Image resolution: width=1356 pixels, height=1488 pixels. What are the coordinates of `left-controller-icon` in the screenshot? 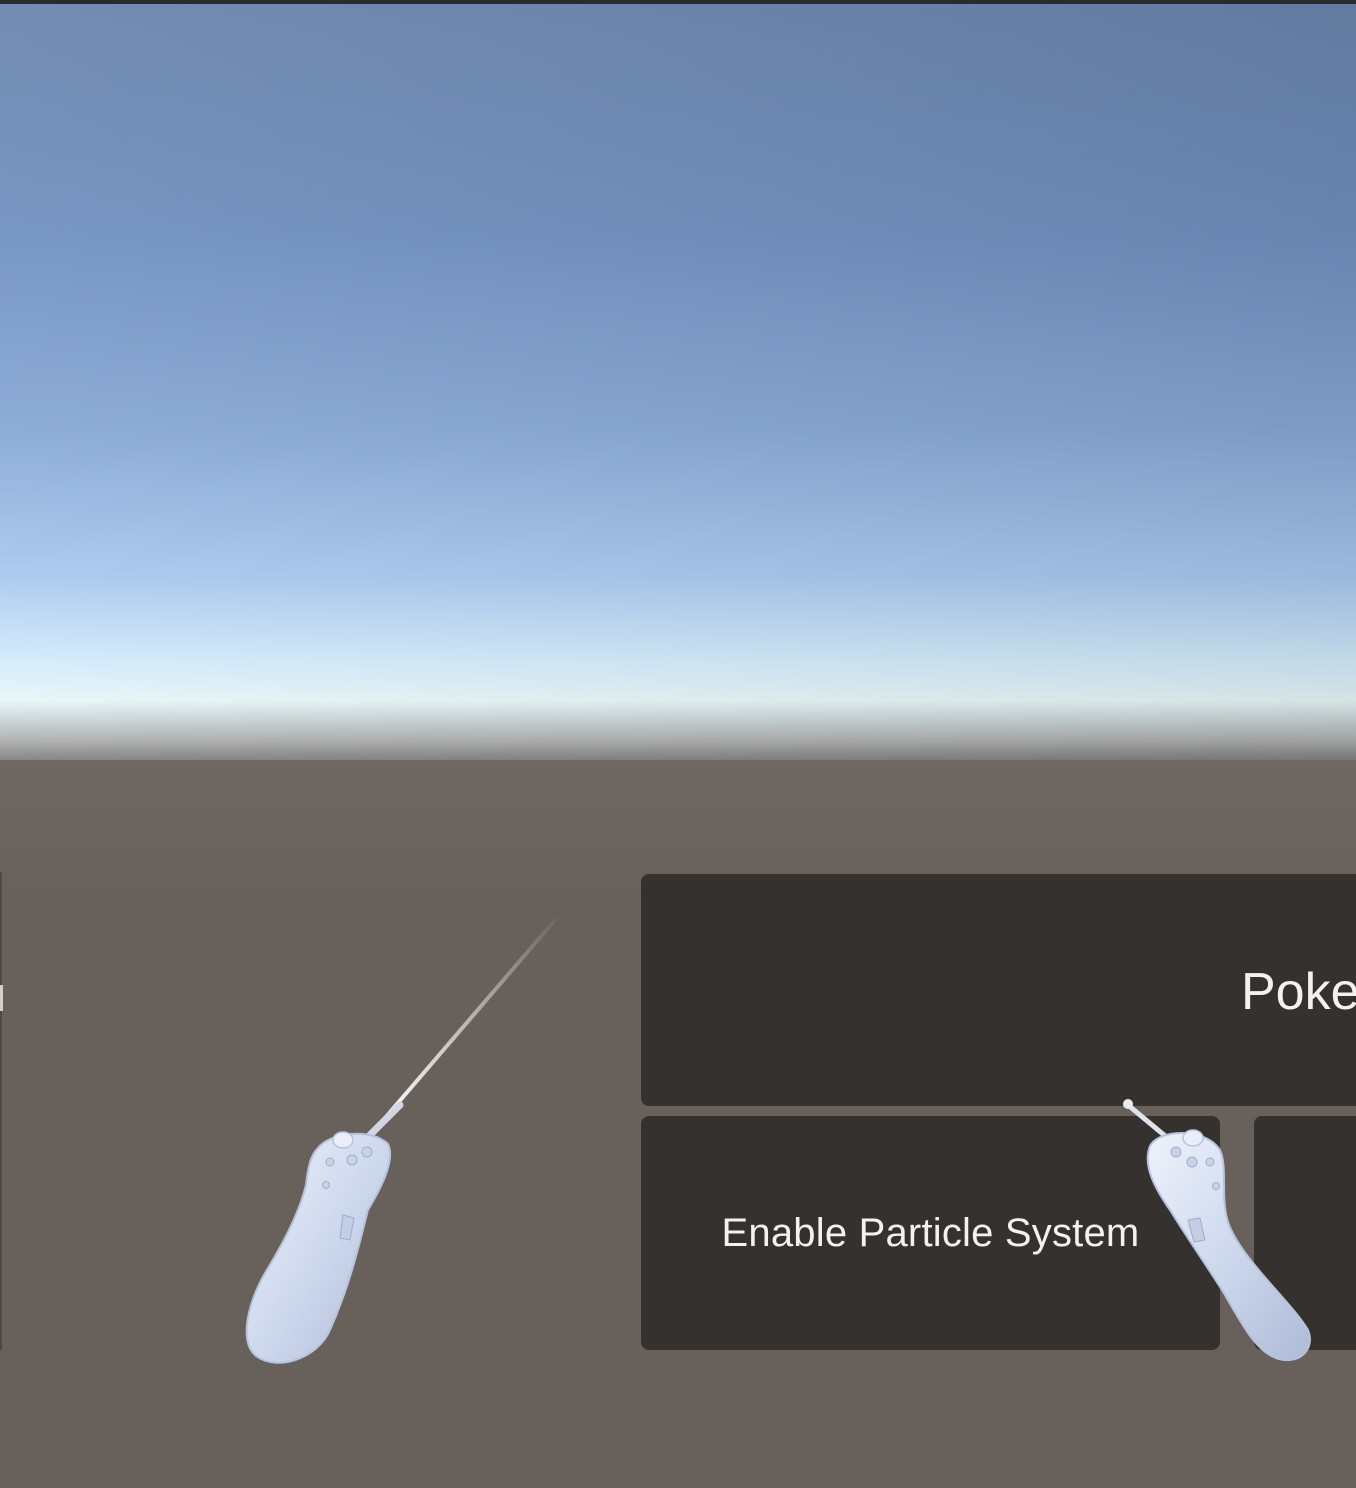 It's located at (324, 1232).